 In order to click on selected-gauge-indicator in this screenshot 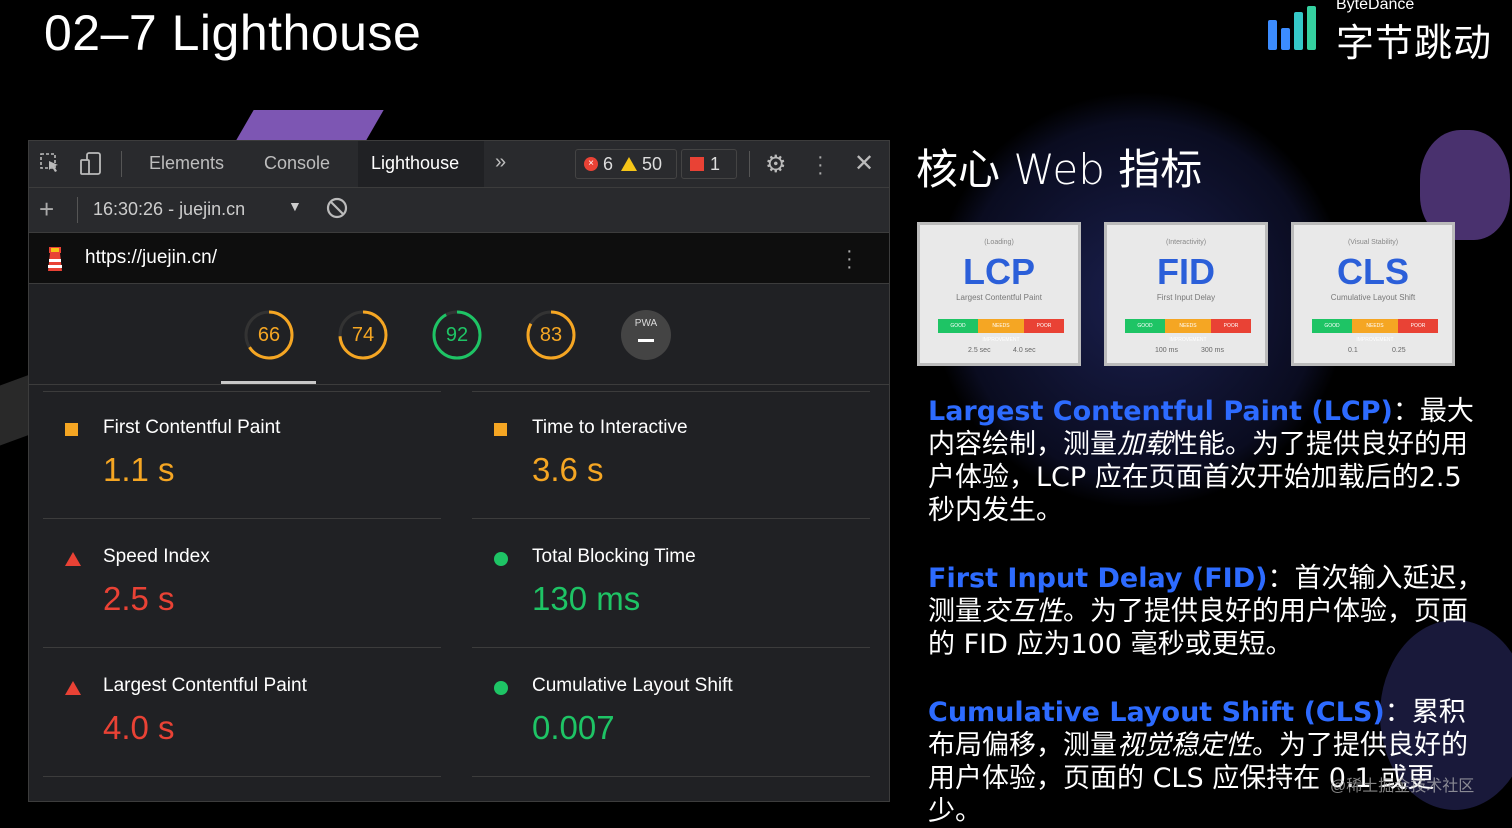, I will do `click(268, 382)`.